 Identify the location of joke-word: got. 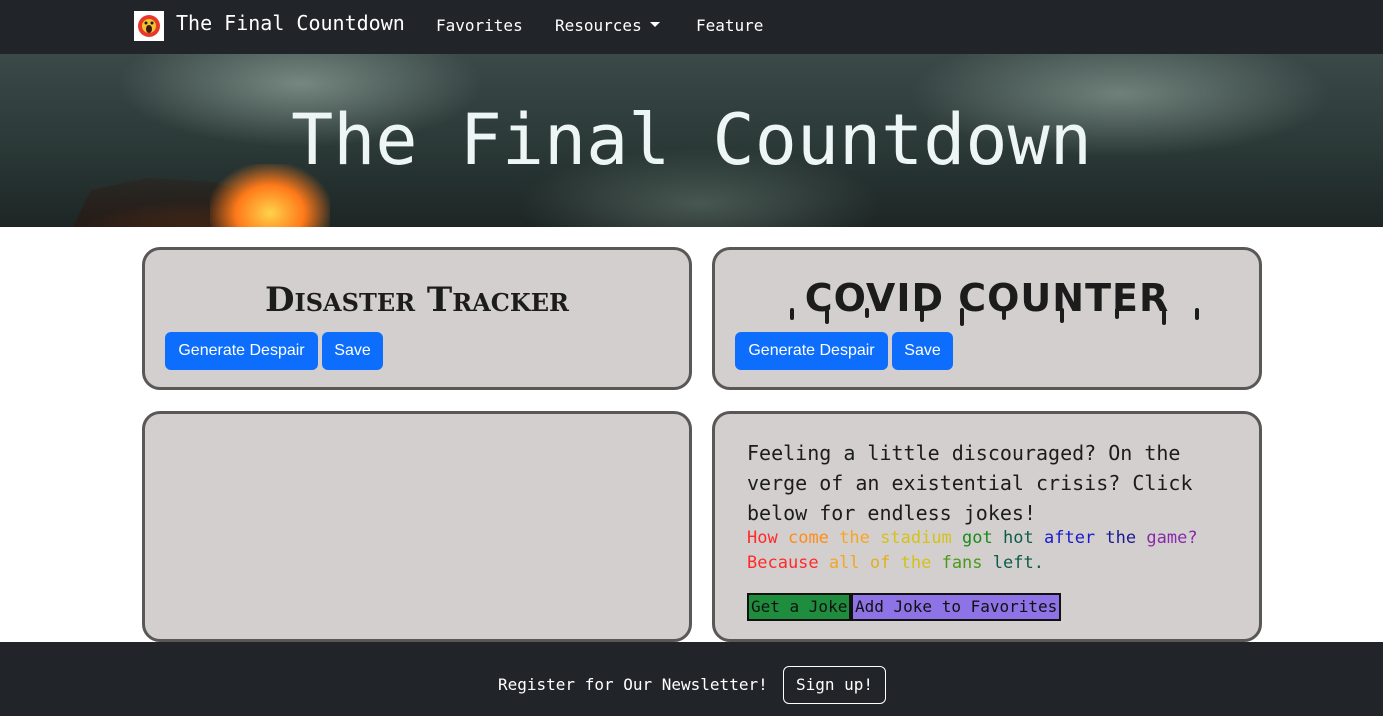
(977, 538).